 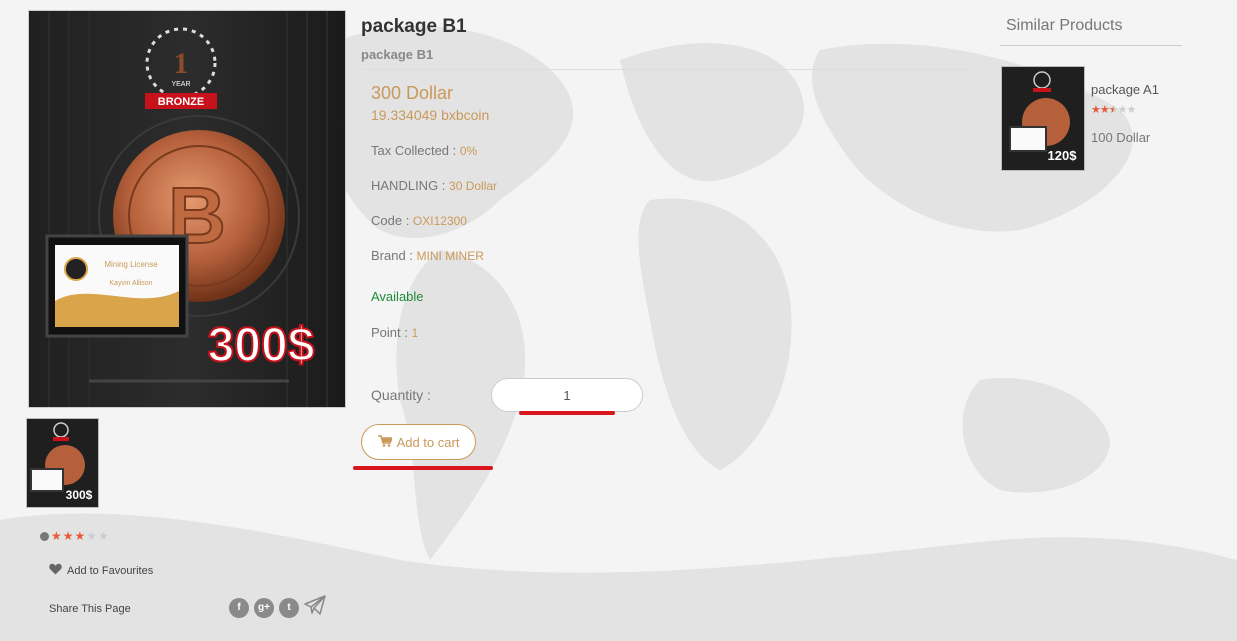 What do you see at coordinates (1064, 25) in the screenshot?
I see `similar-products-heading: Similar Products` at bounding box center [1064, 25].